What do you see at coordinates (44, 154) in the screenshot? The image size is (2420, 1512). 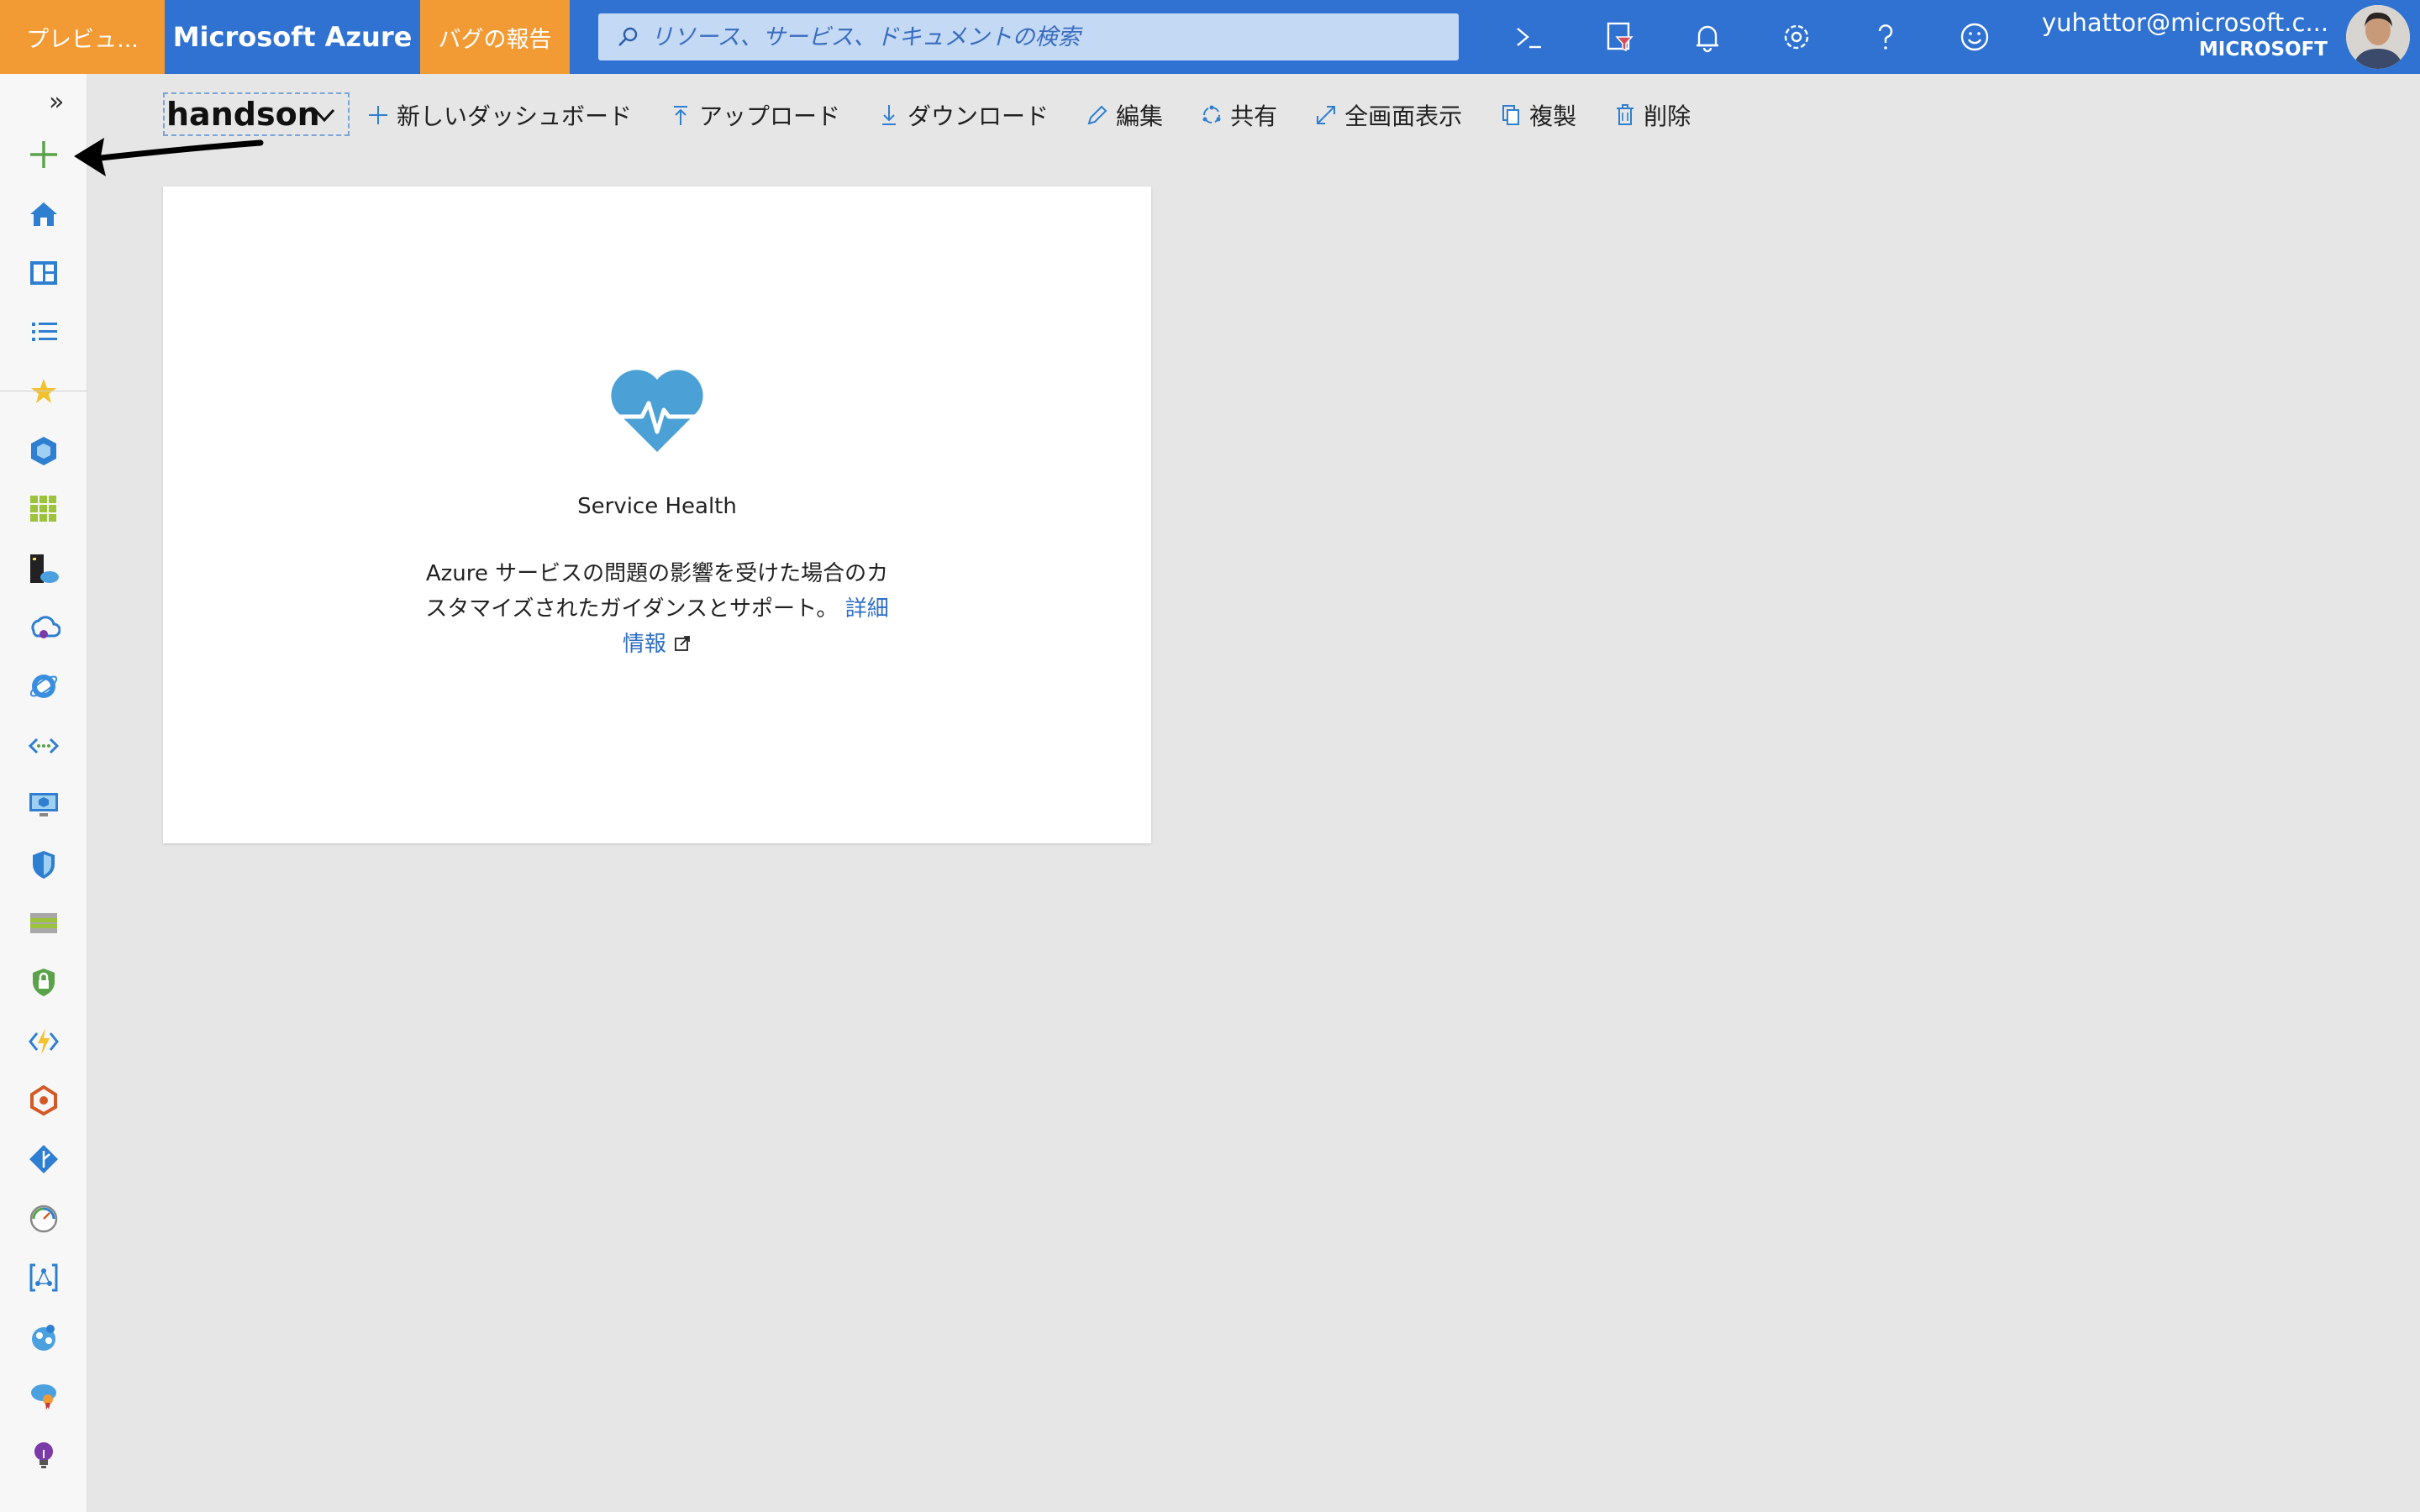 I see `create-resource-icon` at bounding box center [44, 154].